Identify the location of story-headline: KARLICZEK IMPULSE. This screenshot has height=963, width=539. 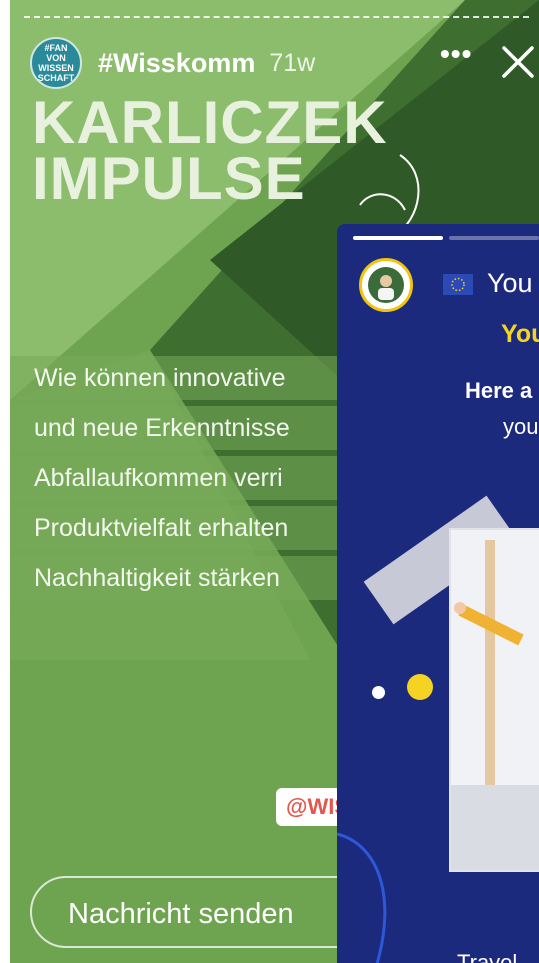
(210, 150).